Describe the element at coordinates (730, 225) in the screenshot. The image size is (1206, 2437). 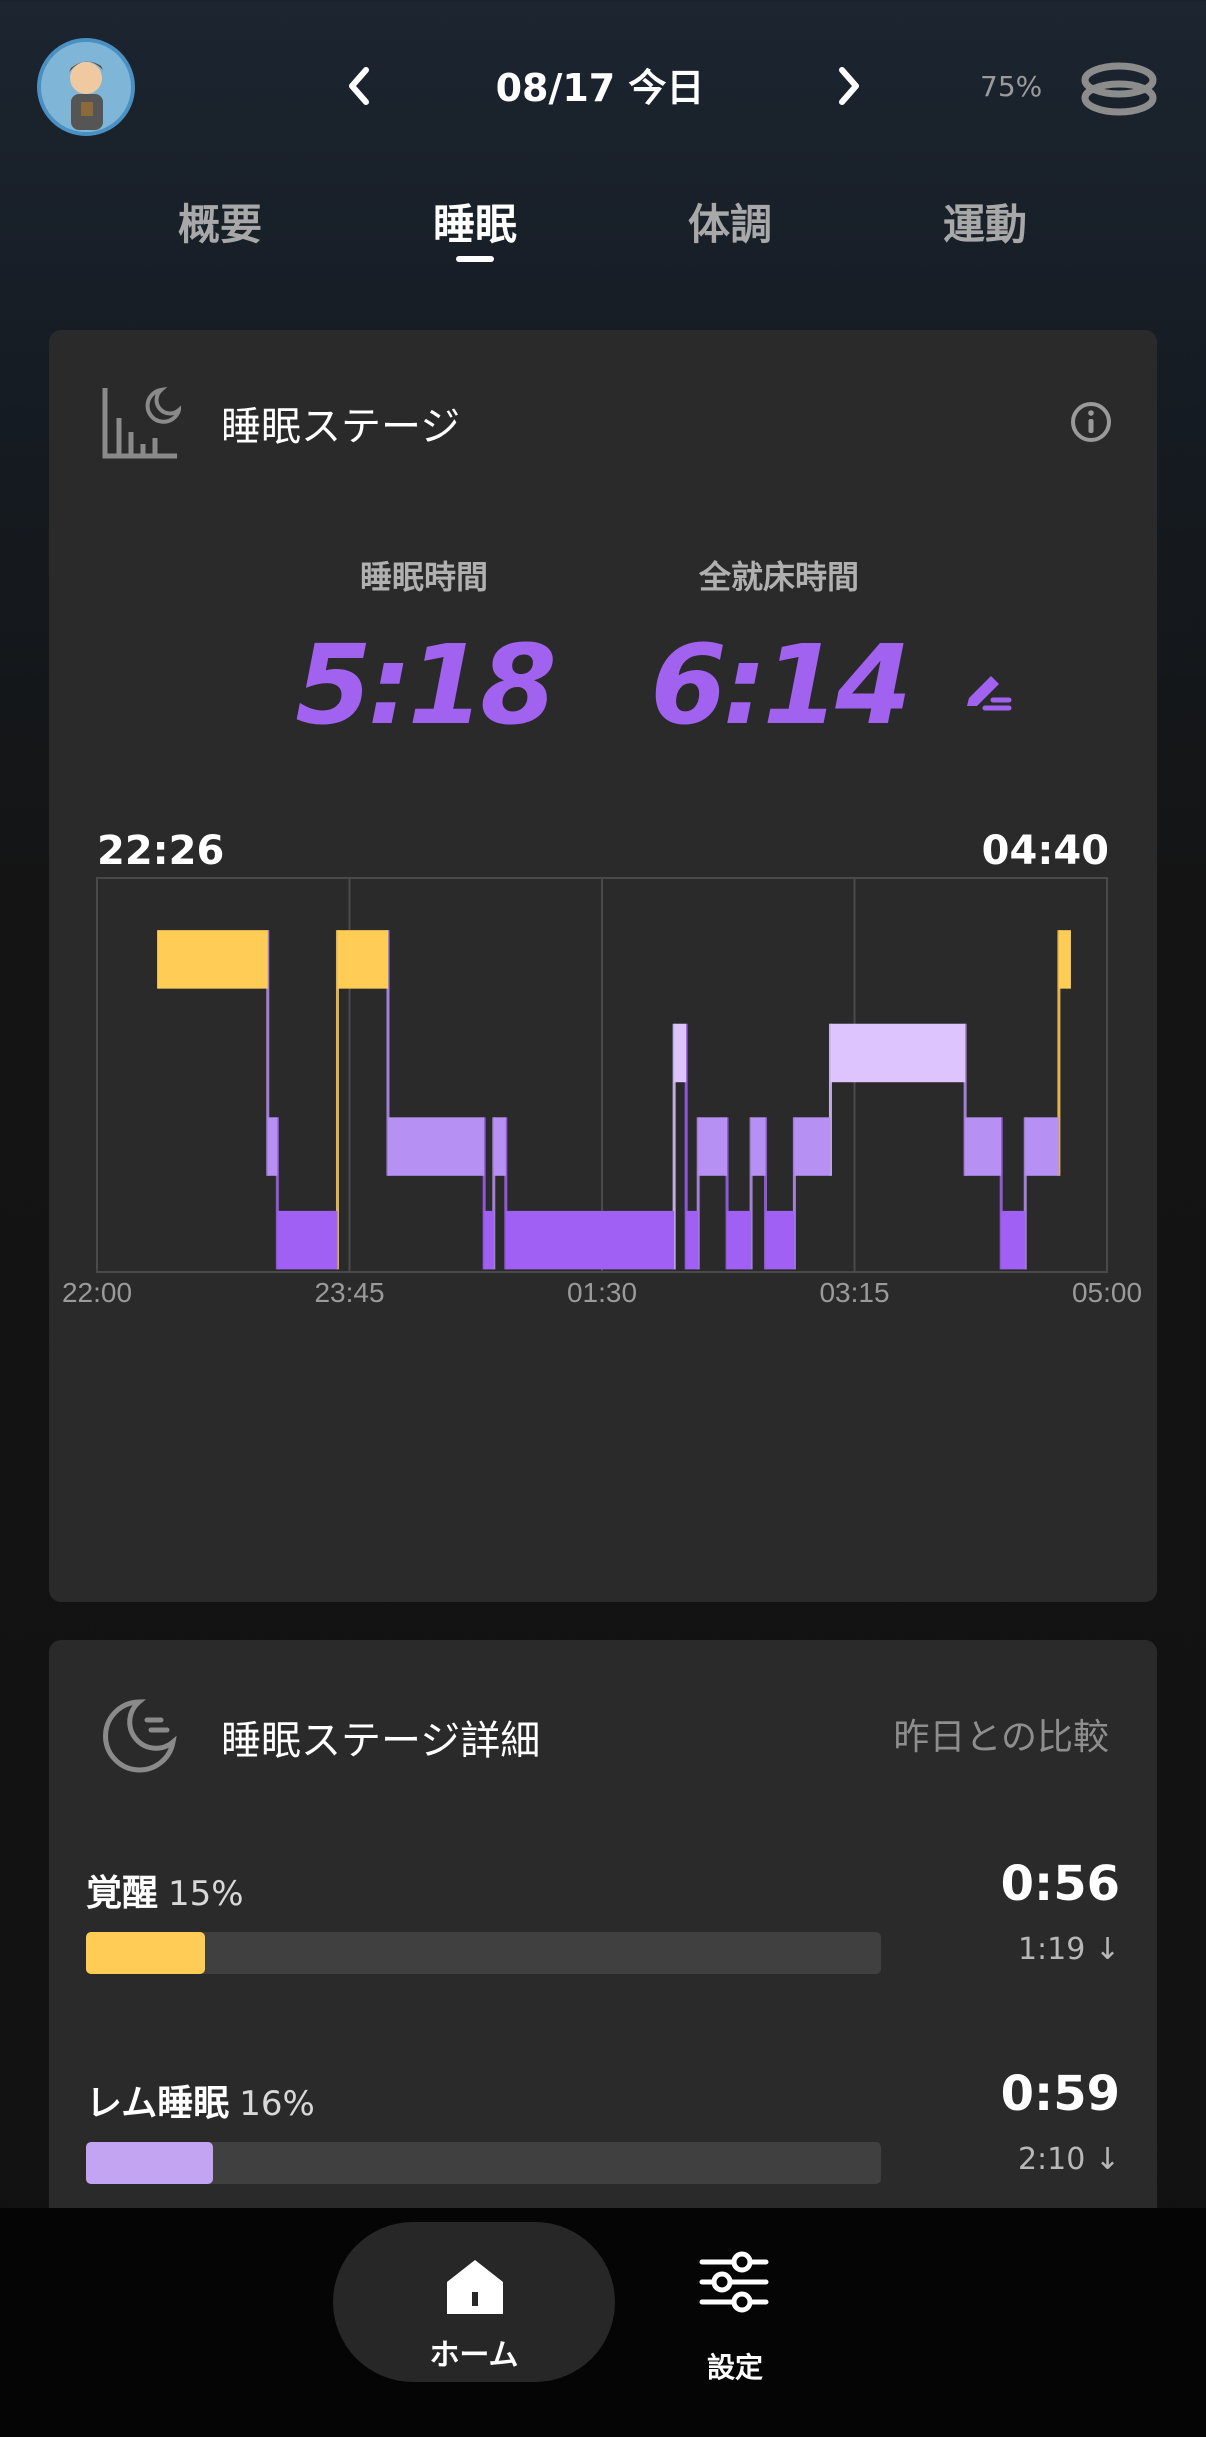
I see `tab-condition: 体調` at that location.